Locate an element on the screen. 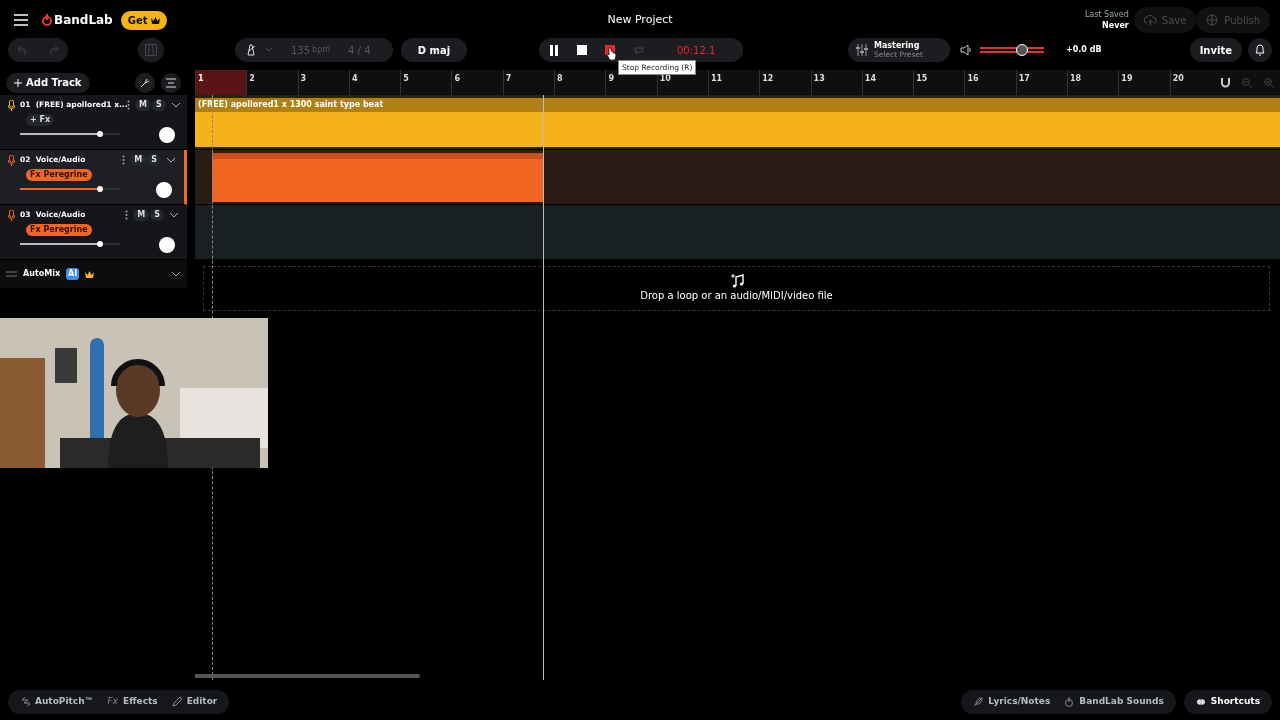 The image size is (1280, 720). bar-number: 1 is located at coordinates (221, 82).